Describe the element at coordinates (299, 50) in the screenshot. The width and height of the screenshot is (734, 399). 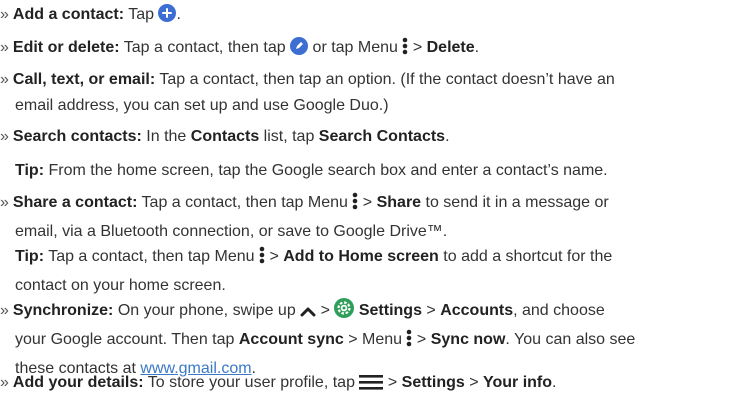
I see `edit-pencil-icon` at that location.